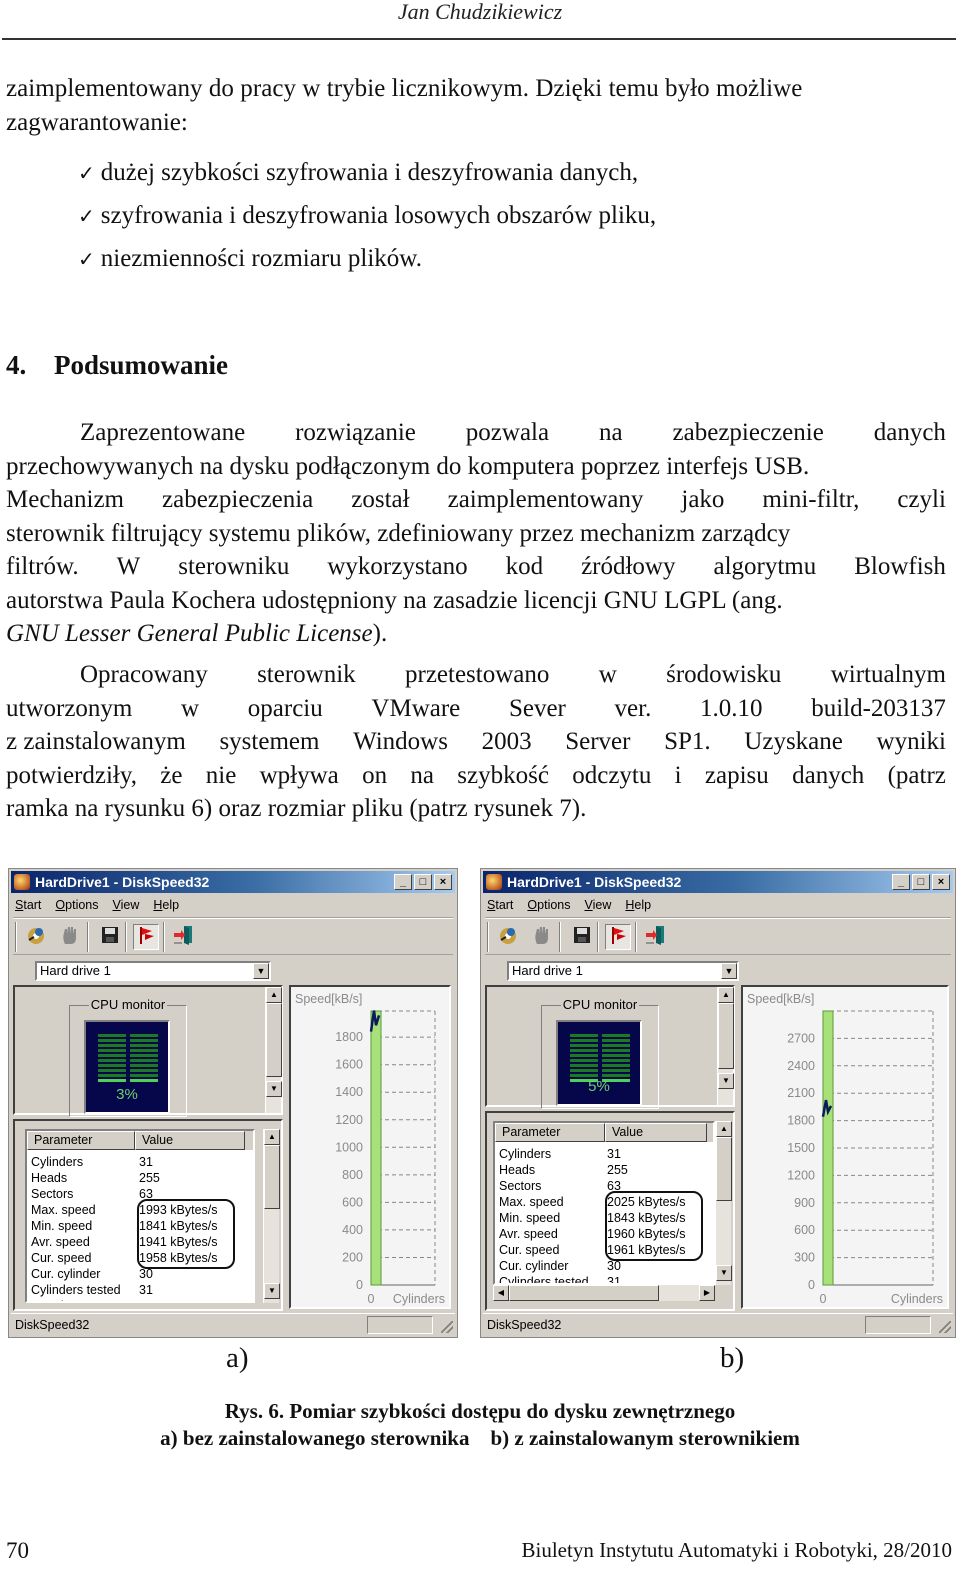 Image resolution: width=960 pixels, height=1583 pixels. I want to click on window-controls: _ □ ×, so click(423, 882).